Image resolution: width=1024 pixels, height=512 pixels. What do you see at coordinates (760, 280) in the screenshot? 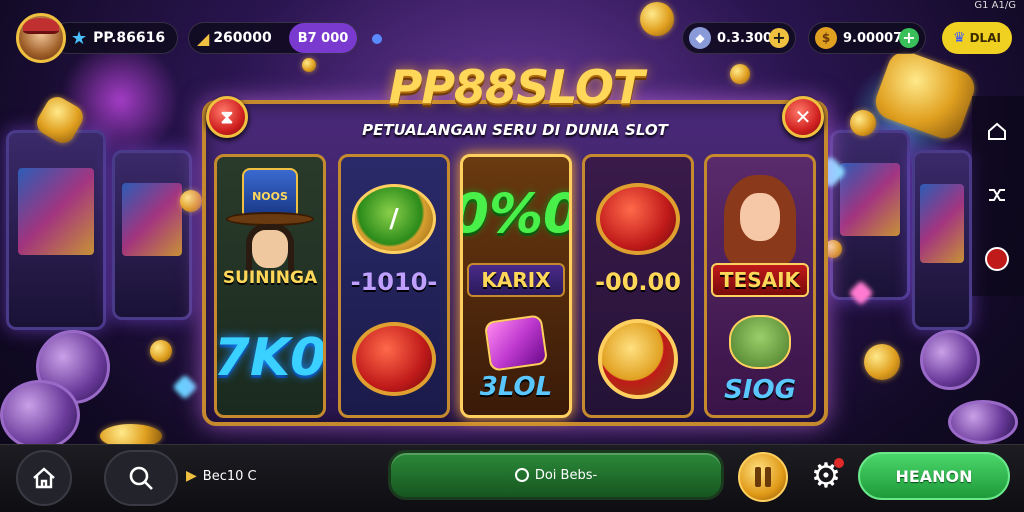
I see `reel-5-middle-label: TESAIK` at bounding box center [760, 280].